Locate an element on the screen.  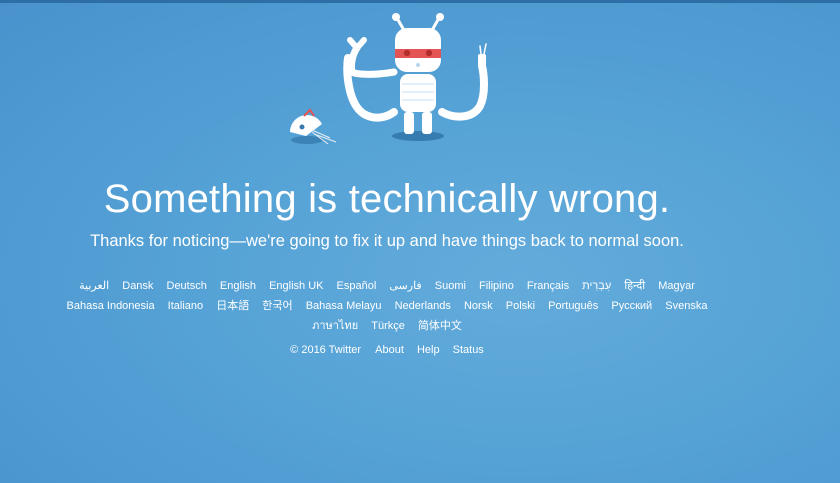
language-link-th: ภาษาไทย is located at coordinates (335, 326).